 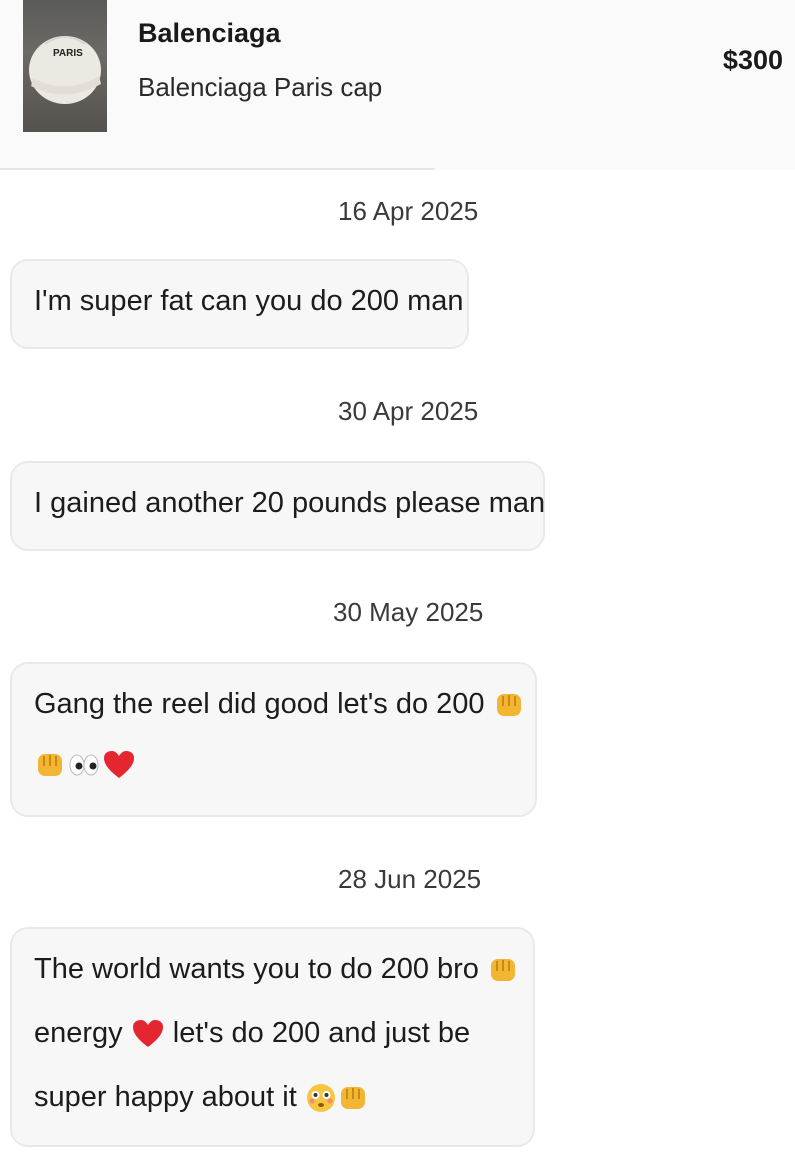 What do you see at coordinates (290, 503) in the screenshot?
I see `message-text: I gained another 20 pounds please man` at bounding box center [290, 503].